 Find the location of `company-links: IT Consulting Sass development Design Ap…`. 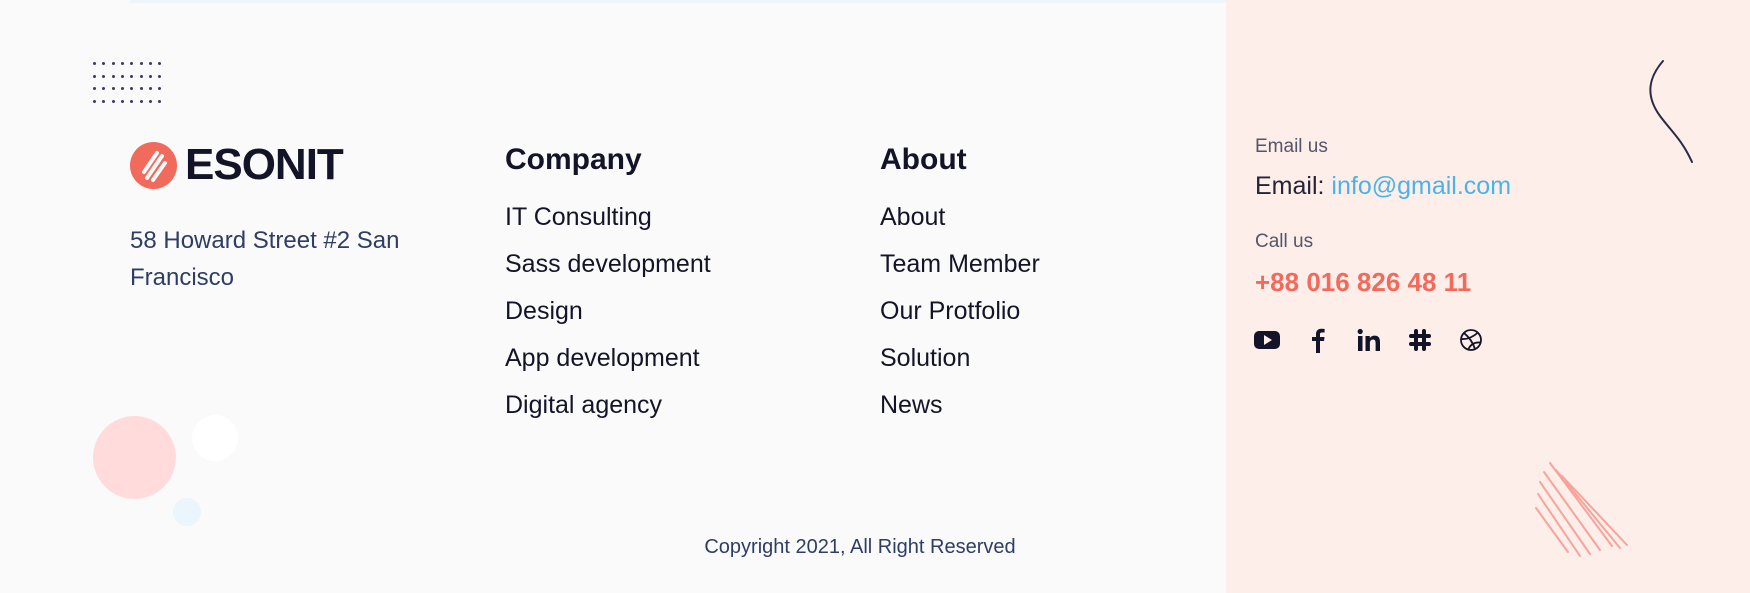

company-links: IT Consulting Sass development Design Ap… is located at coordinates (608, 319).